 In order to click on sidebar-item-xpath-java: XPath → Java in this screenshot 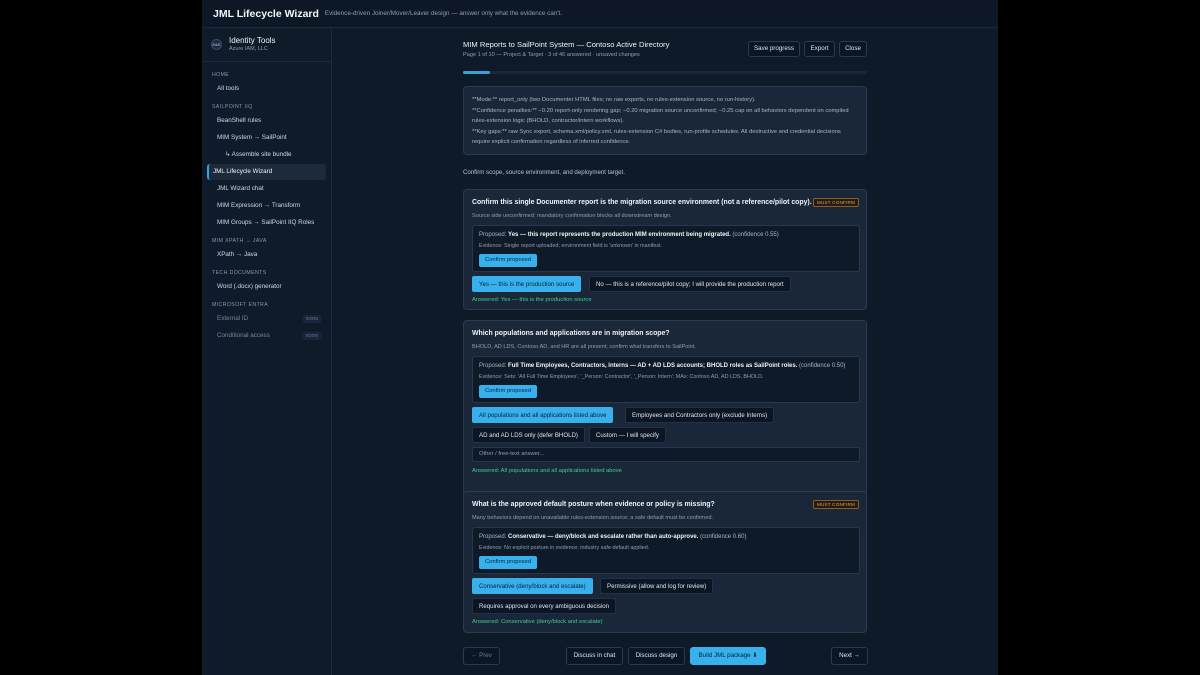, I will do `click(266, 255)`.